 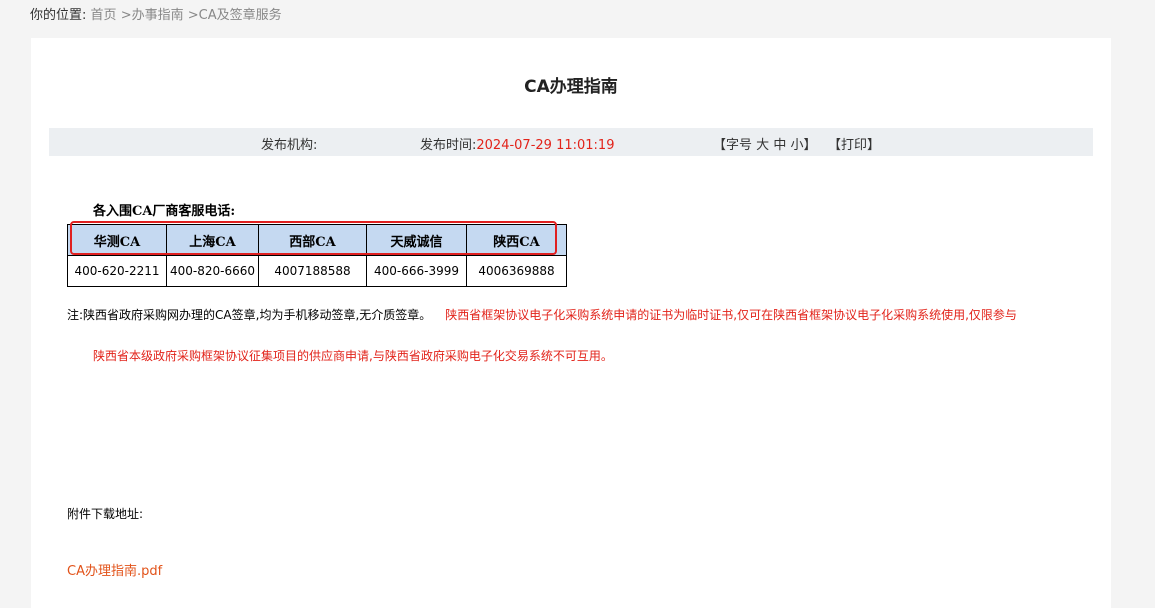 What do you see at coordinates (104, 15) in the screenshot?
I see `breadcrumb-home-link: 首页` at bounding box center [104, 15].